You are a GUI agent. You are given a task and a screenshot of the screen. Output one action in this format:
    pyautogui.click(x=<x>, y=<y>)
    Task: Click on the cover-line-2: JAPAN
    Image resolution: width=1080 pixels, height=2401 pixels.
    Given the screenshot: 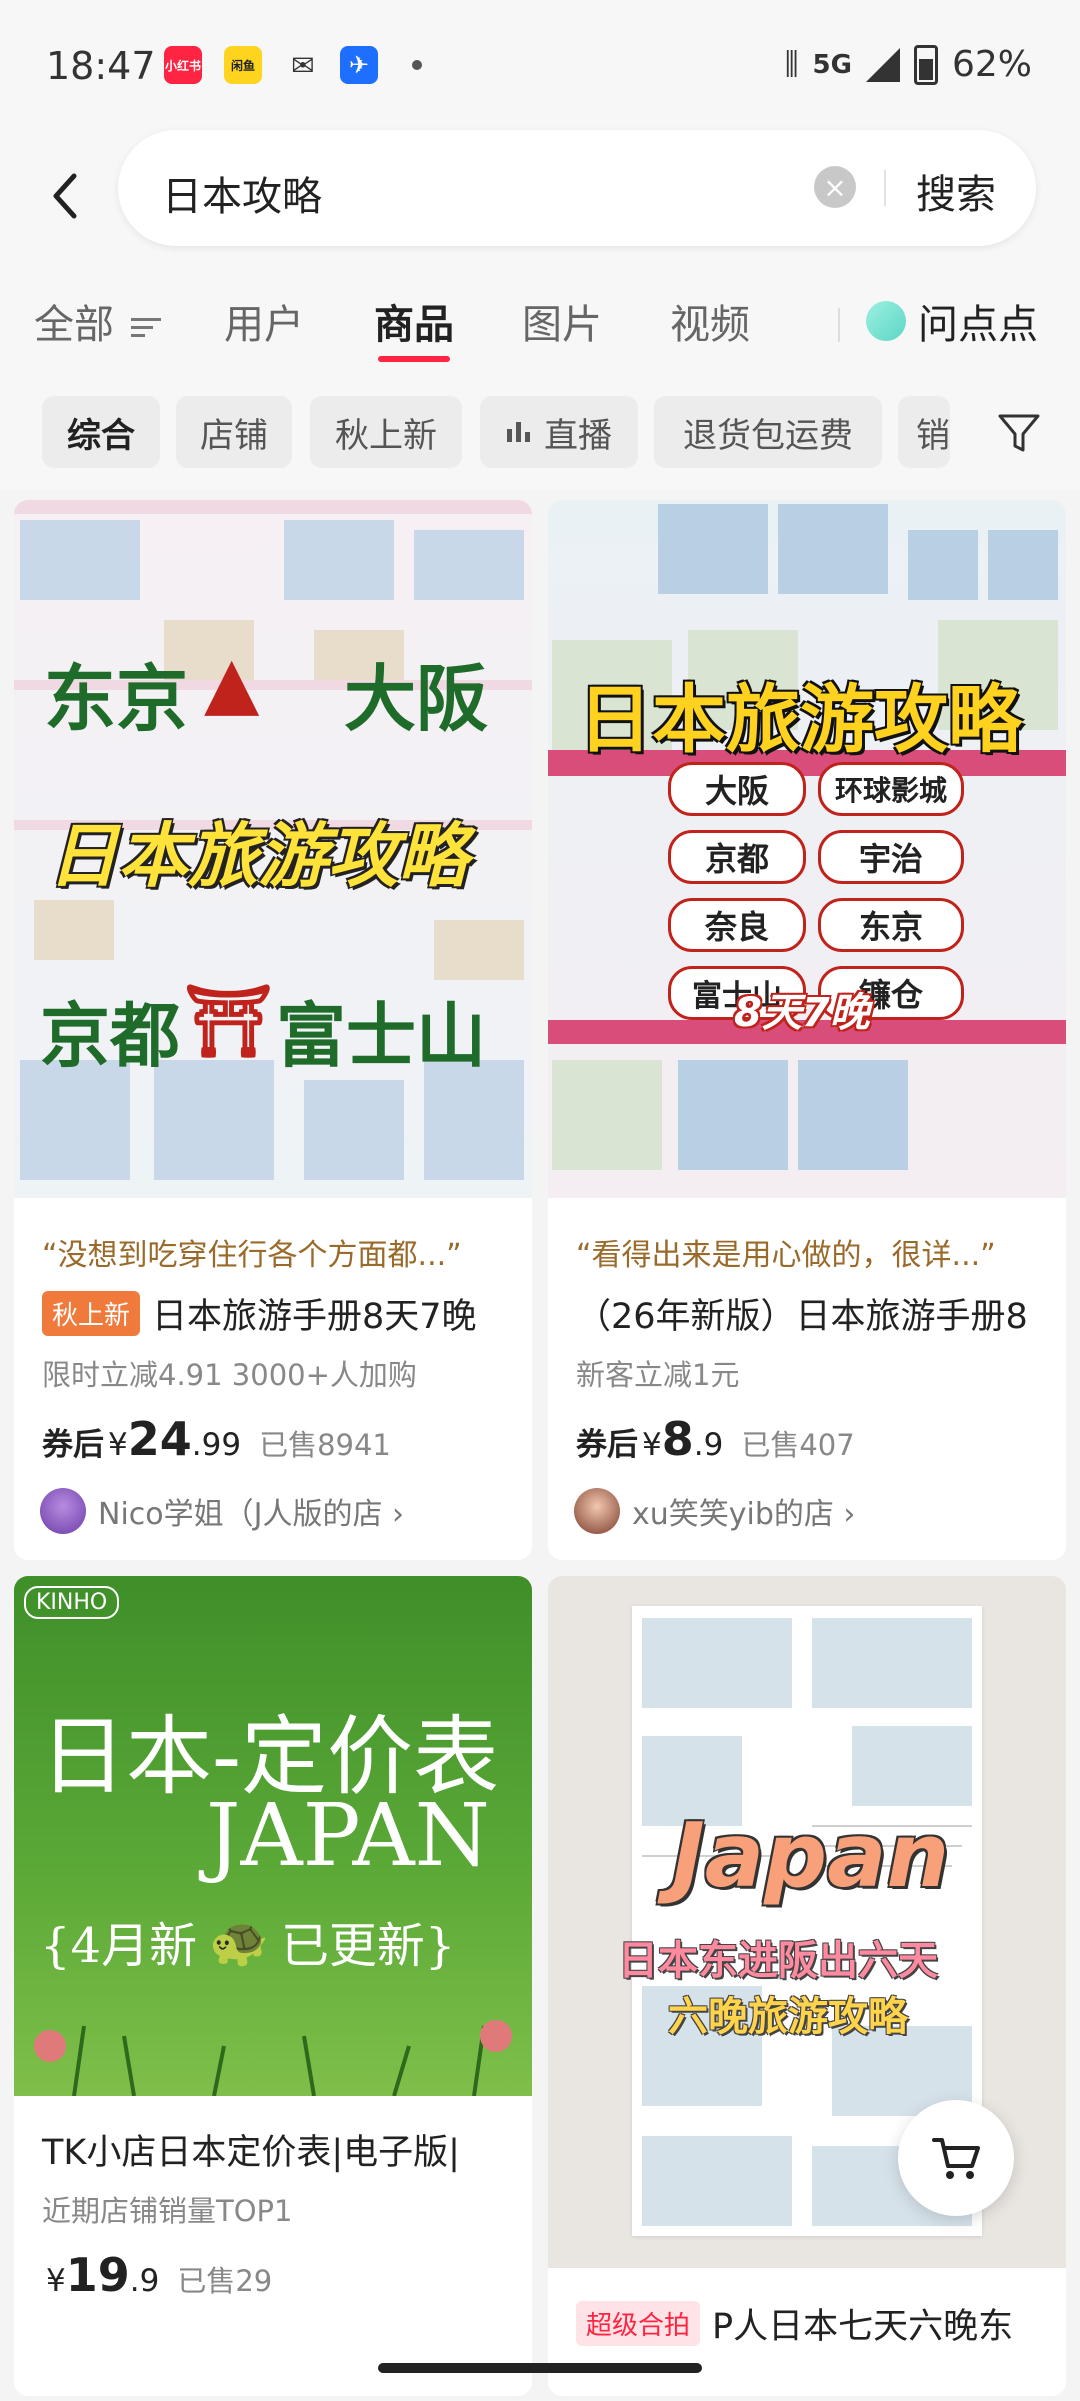 What is the action you would take?
    pyautogui.click(x=348, y=1836)
    